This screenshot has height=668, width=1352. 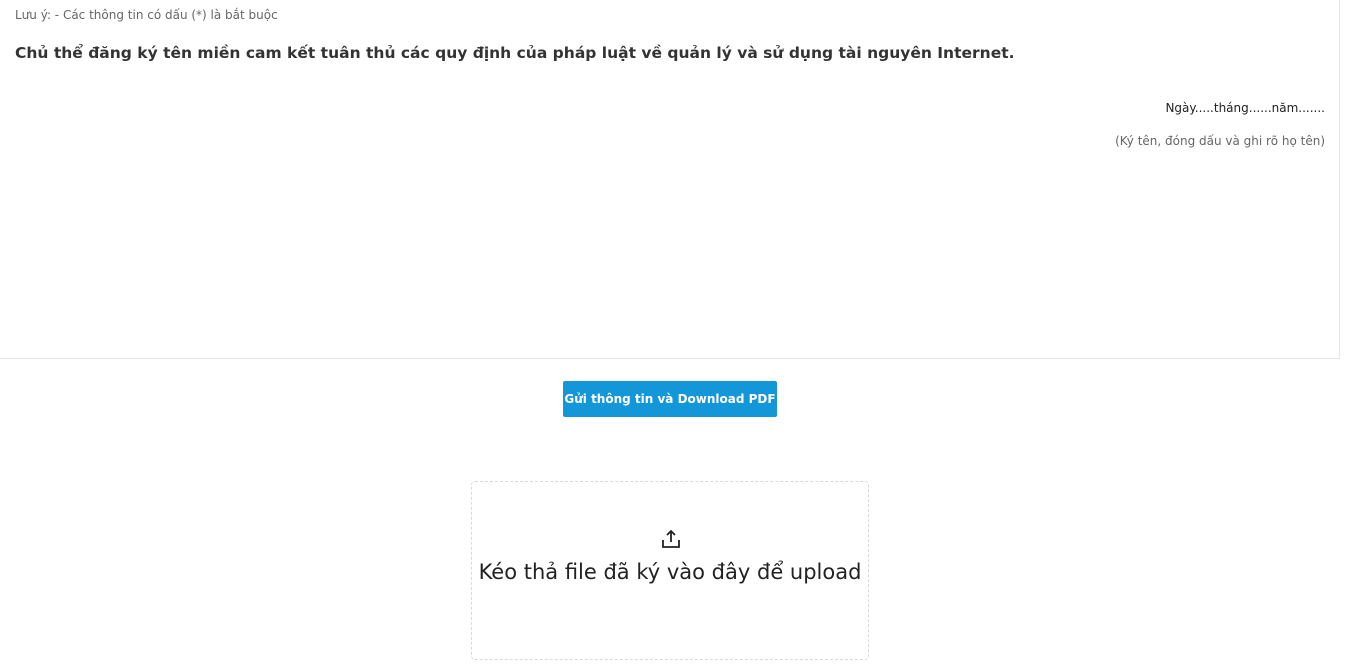 I want to click on signature-hint: (Ký tên, đóng dấu và ghi rõ họ tên), so click(x=1220, y=141).